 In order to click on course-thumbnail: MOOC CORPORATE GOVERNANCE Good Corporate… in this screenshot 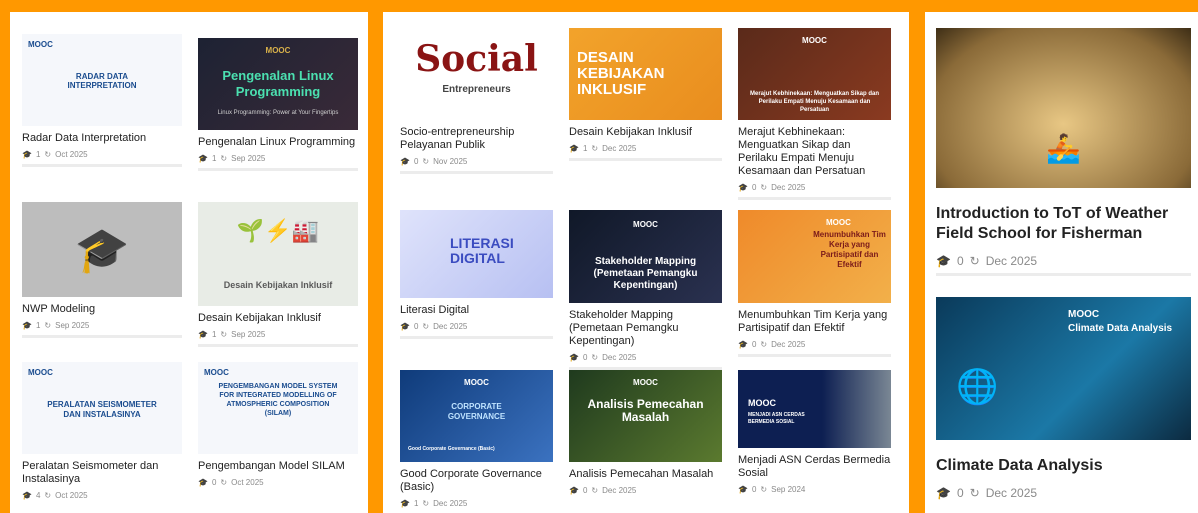, I will do `click(476, 416)`.